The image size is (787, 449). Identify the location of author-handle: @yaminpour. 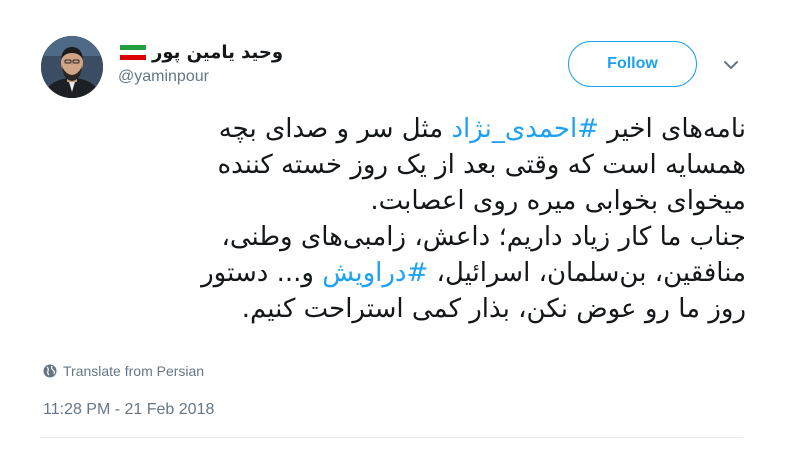
(163, 77).